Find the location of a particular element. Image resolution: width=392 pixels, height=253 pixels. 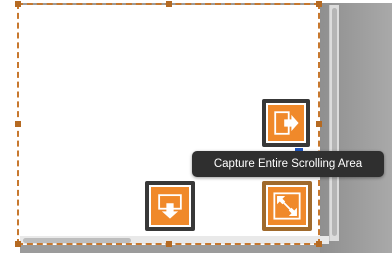

expand-diagonal-icon is located at coordinates (287, 206).